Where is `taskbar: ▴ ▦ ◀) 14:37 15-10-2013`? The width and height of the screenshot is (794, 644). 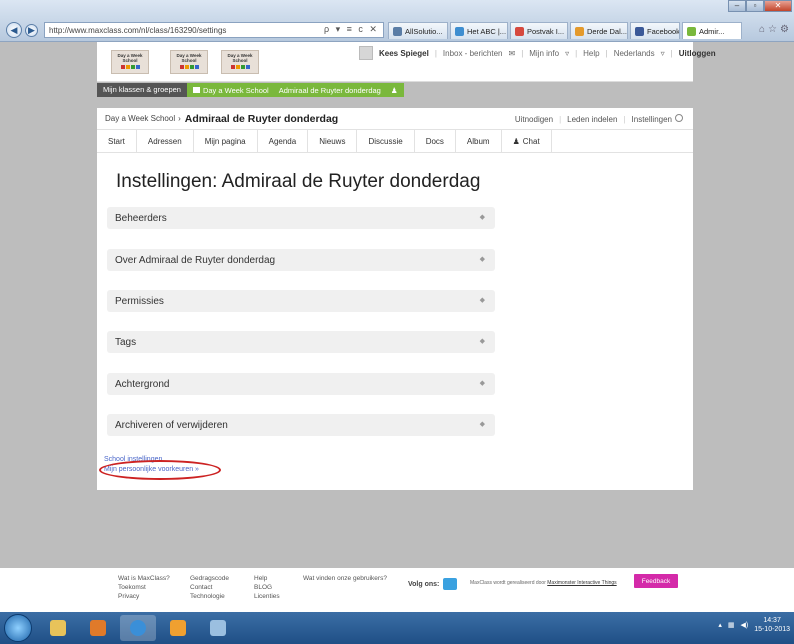 taskbar: ▴ ▦ ◀) 14:37 15-10-2013 is located at coordinates (397, 628).